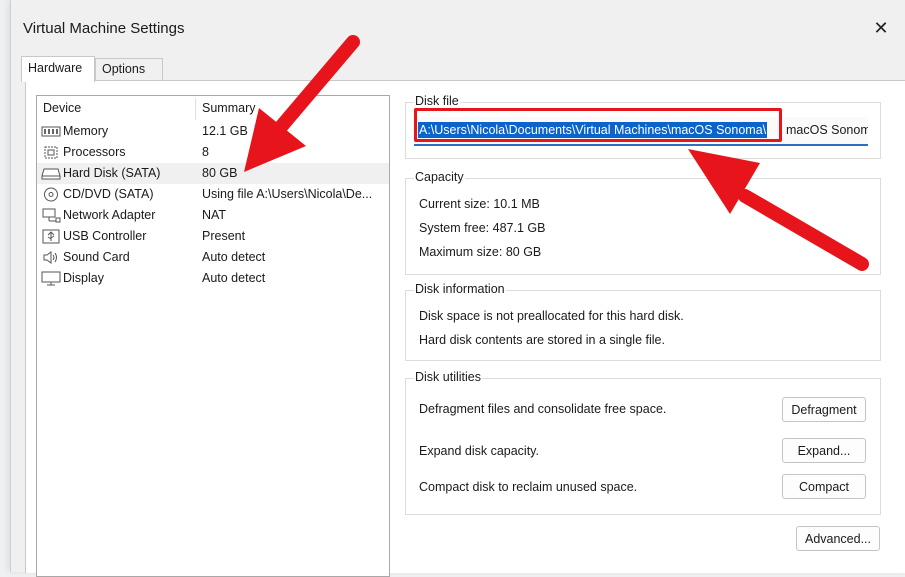 The width and height of the screenshot is (905, 577). What do you see at coordinates (109, 215) in the screenshot?
I see `device-name: Network Adapter` at bounding box center [109, 215].